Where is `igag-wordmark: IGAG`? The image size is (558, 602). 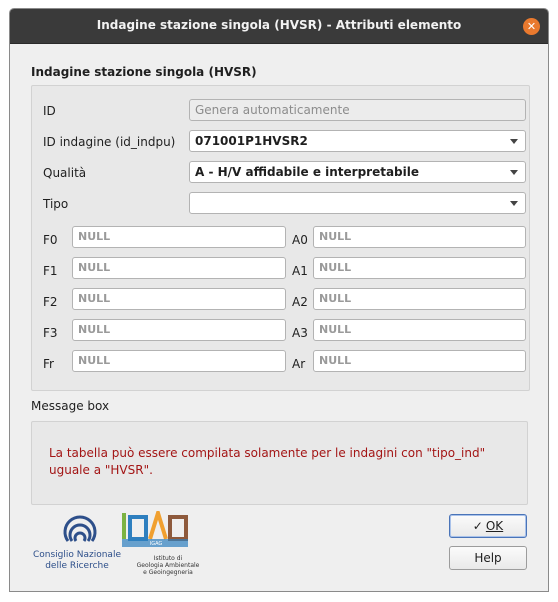 igag-wordmark: IGAG is located at coordinates (156, 544).